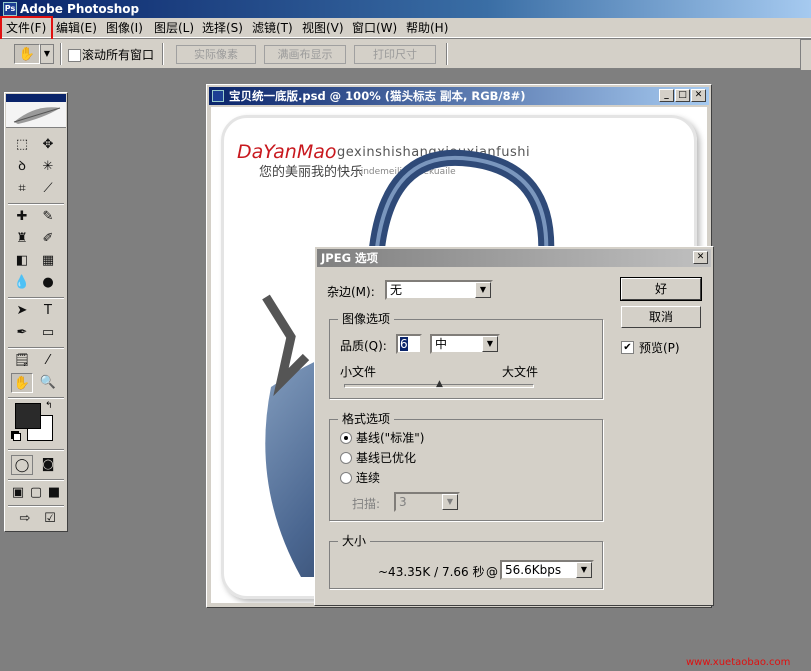 This screenshot has width=811, height=671. Describe the element at coordinates (366, 419) in the screenshot. I see `format-options-title: 格式选项` at that location.